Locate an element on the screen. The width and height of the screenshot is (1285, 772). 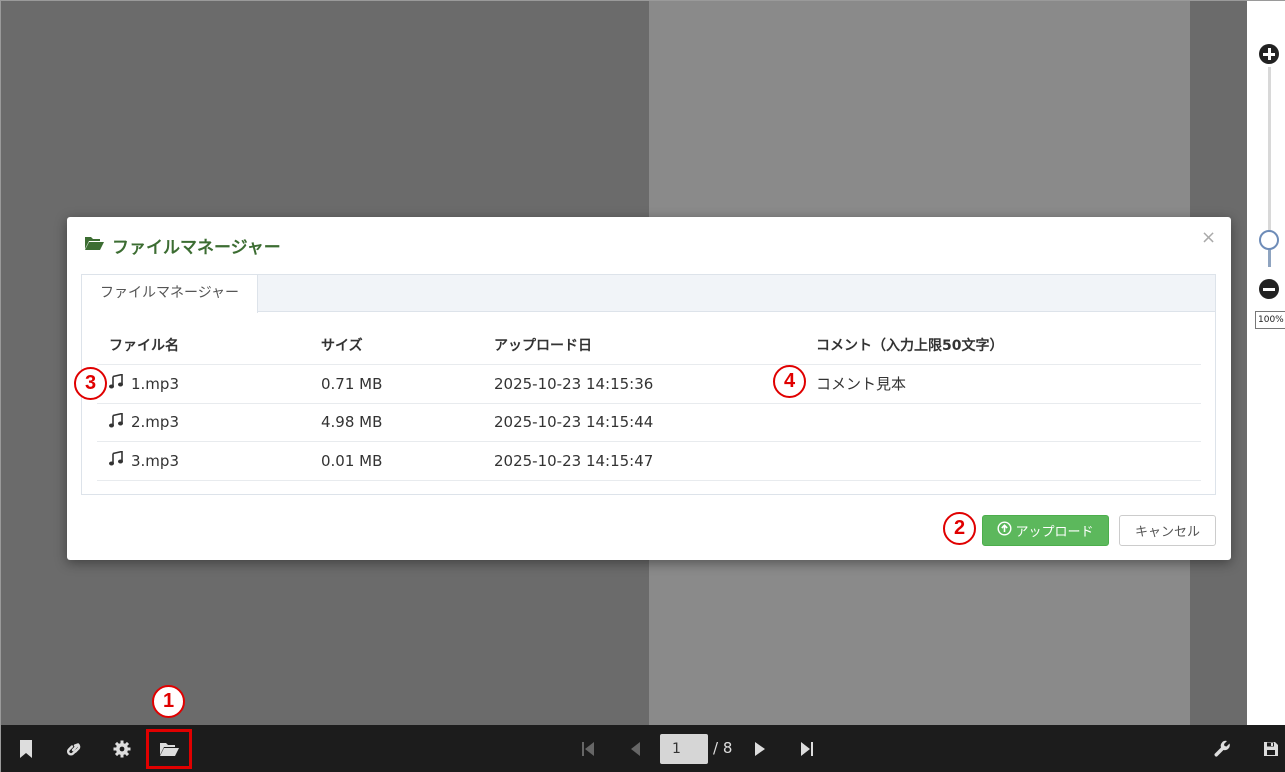
date-cell: 2025-10-23 14:15:36 is located at coordinates (574, 383).